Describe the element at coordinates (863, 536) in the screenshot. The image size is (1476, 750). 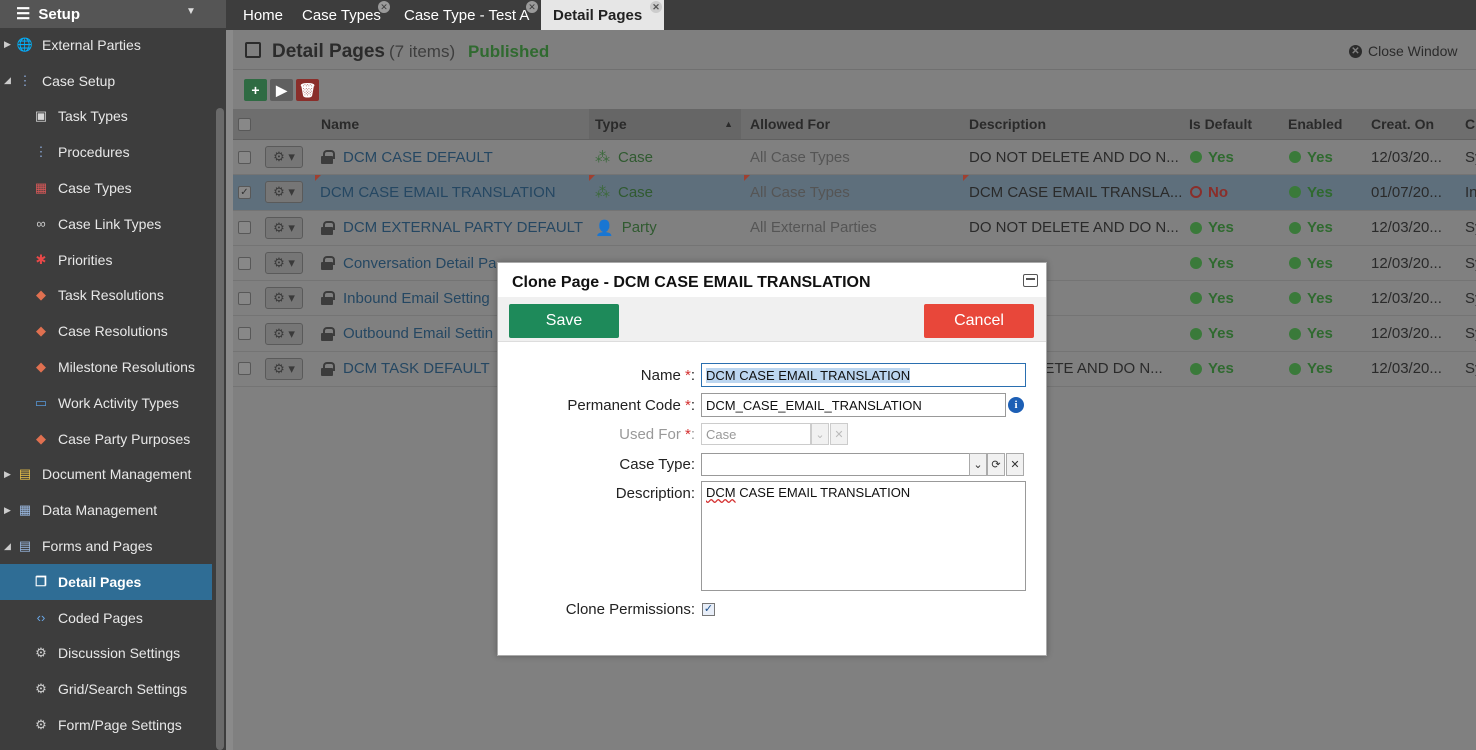
I see `description-textarea: DCM CASE EMAIL TRANSLATION` at that location.